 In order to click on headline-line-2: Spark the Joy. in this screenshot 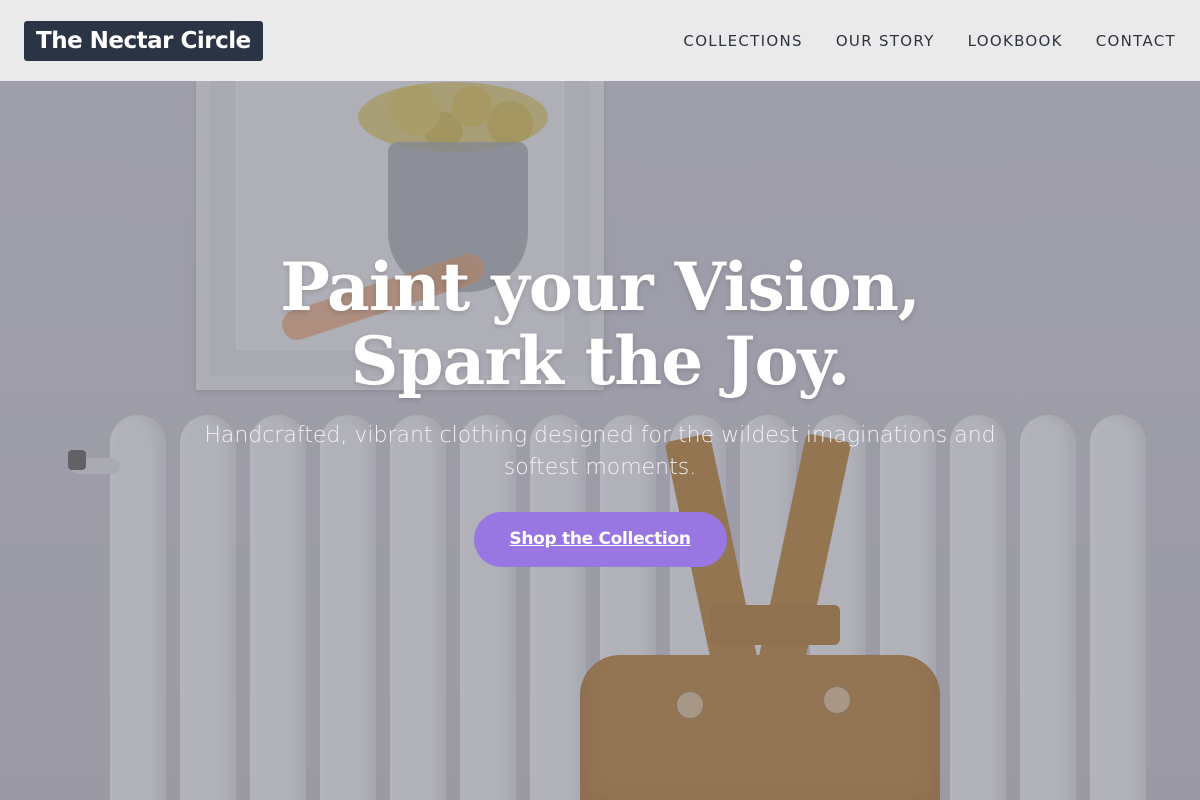, I will do `click(600, 361)`.